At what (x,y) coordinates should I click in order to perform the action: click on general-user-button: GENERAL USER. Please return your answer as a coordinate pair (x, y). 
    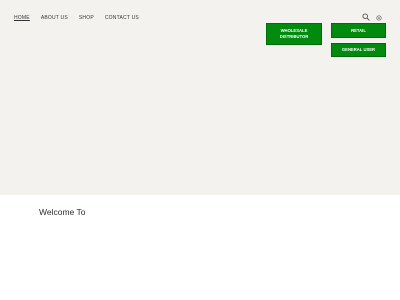
    Looking at the image, I should click on (358, 50).